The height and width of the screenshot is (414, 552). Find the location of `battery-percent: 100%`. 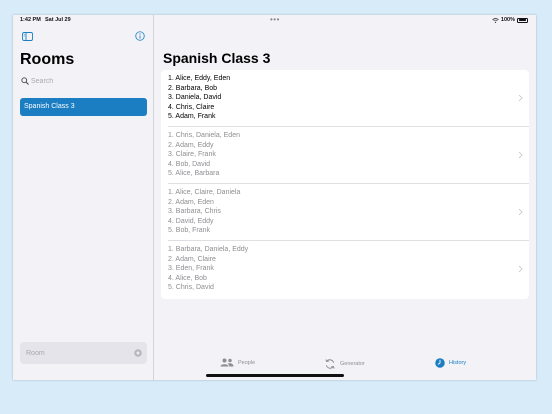

battery-percent: 100% is located at coordinates (507, 20).